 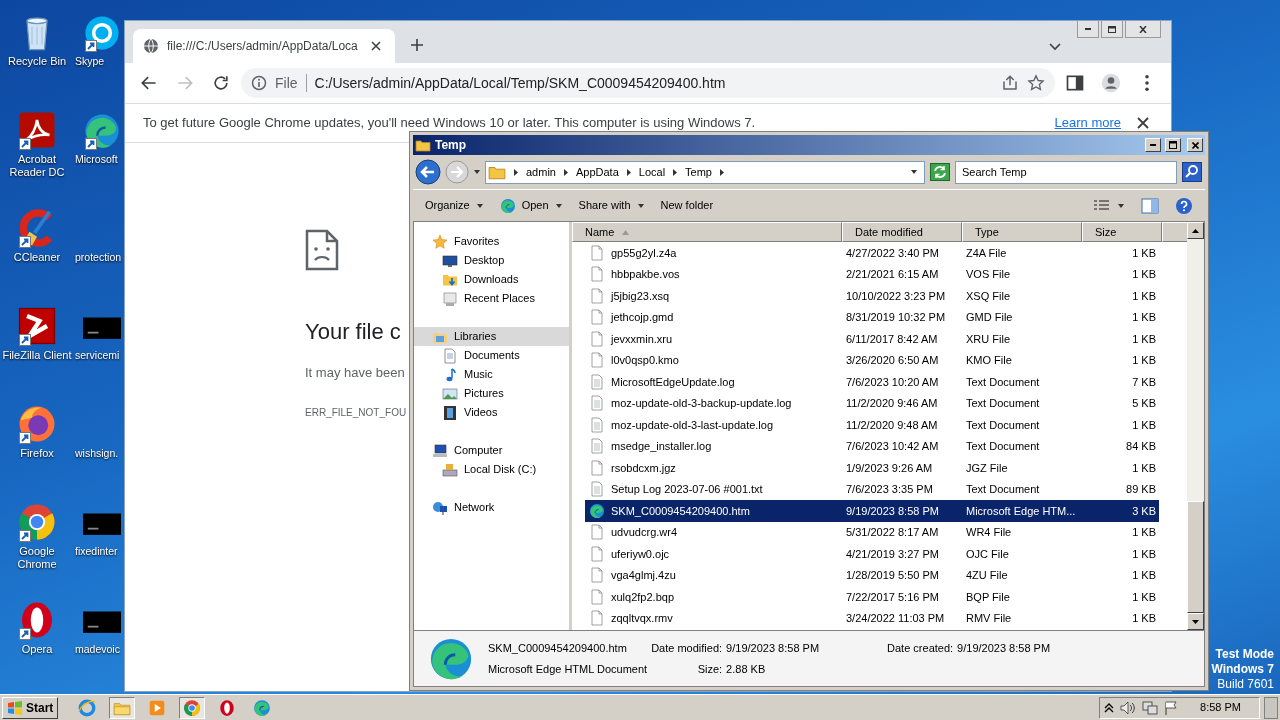 I want to click on recent-pages-button, so click(x=477, y=172).